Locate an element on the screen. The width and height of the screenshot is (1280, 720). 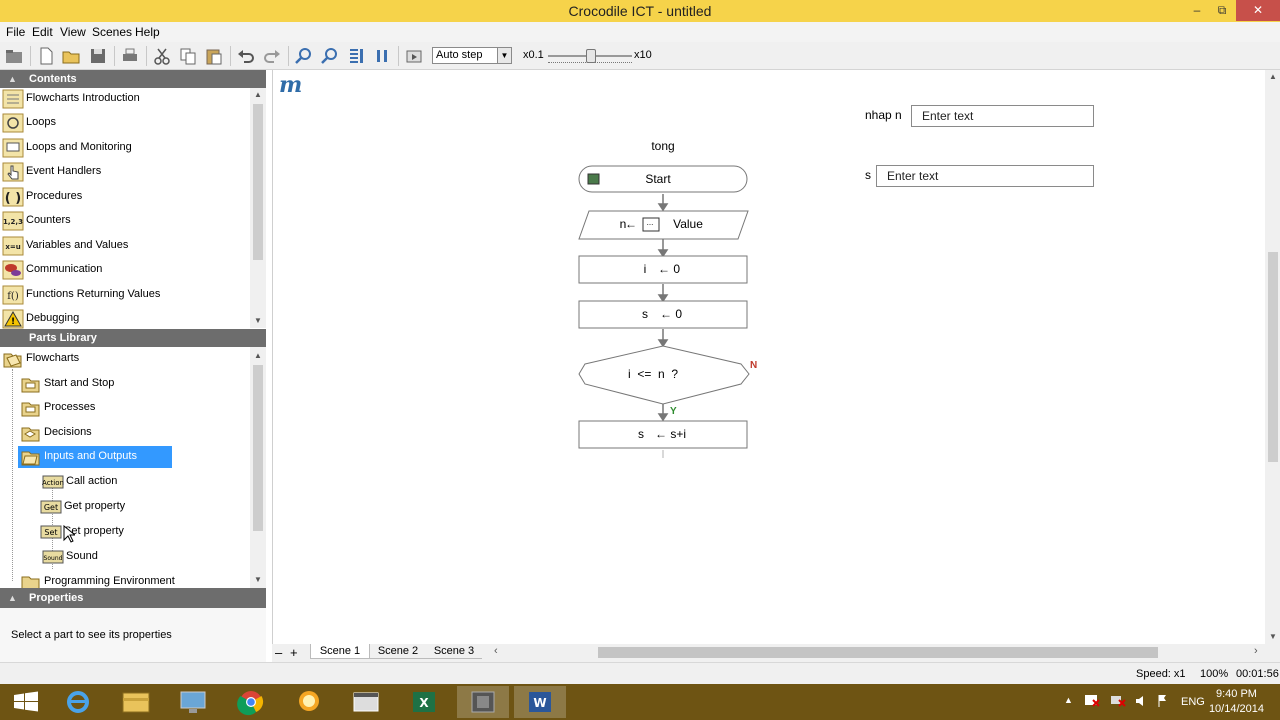
action-badge-icon: Action is located at coordinates (53, 482).